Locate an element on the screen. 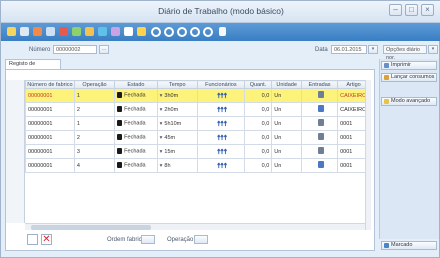 This screenshot has height=258, width=440. print-icon is located at coordinates (115, 31).